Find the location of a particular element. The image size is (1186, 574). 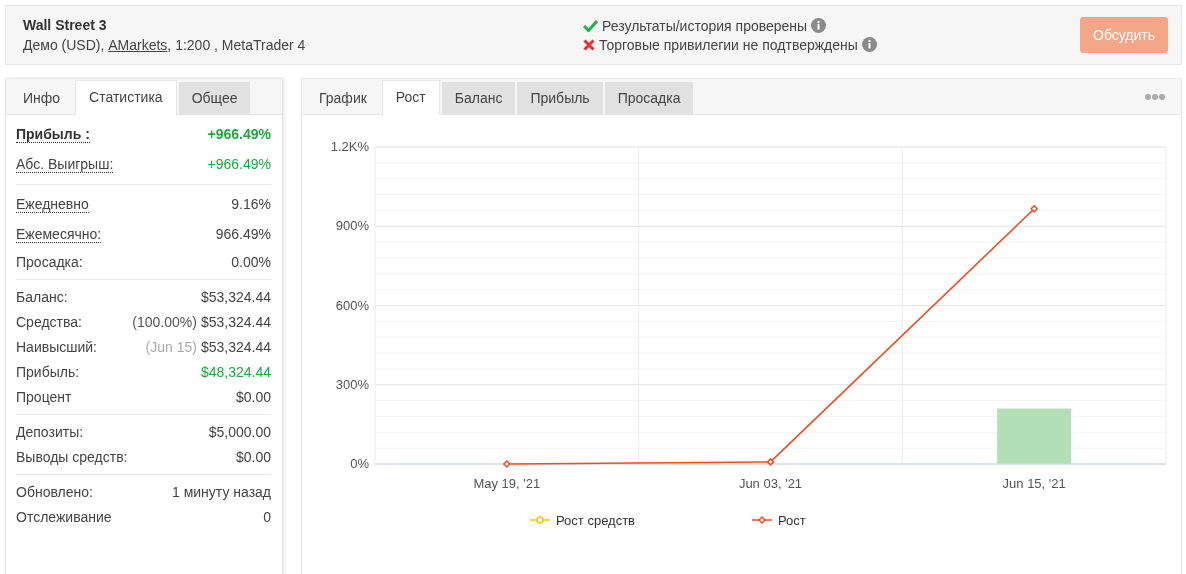

stat-label: Ежедневно is located at coordinates (52, 204).